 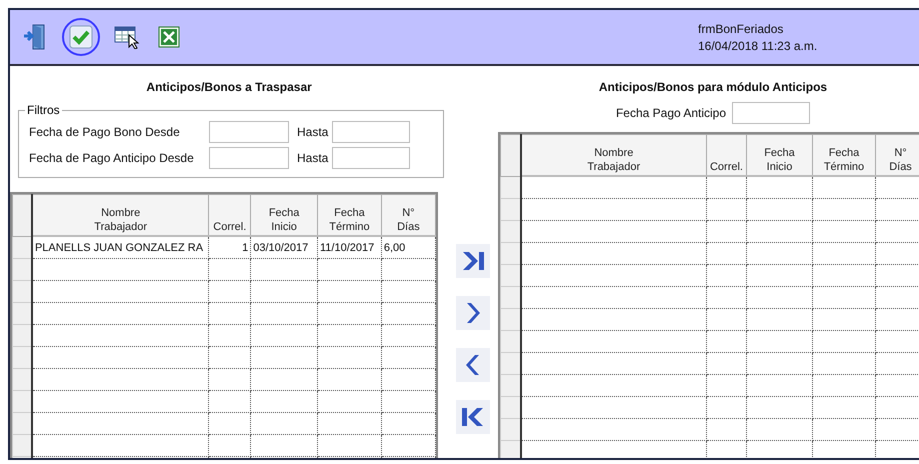 I want to click on chevron-right-icon, so click(x=473, y=313).